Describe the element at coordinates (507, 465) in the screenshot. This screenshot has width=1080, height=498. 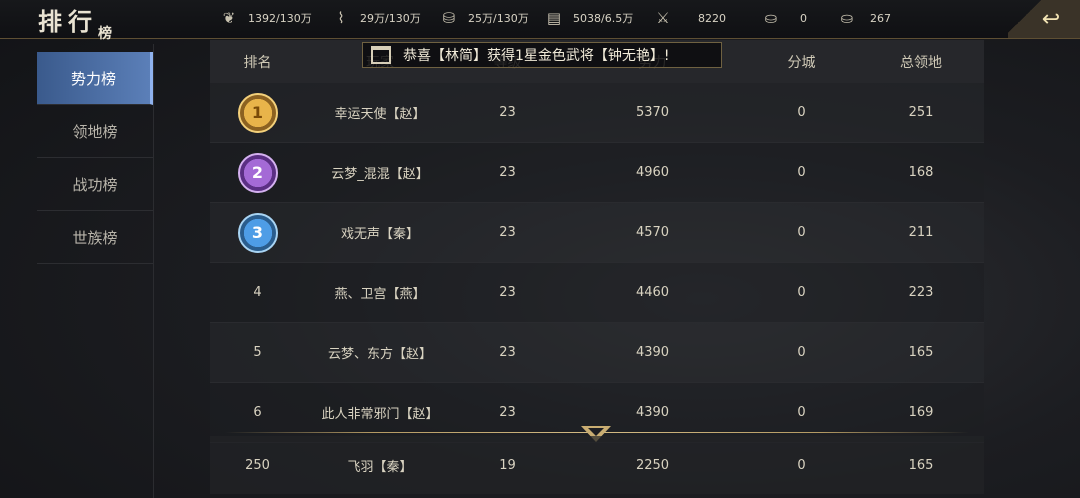
I see `self-level: 19` at that location.